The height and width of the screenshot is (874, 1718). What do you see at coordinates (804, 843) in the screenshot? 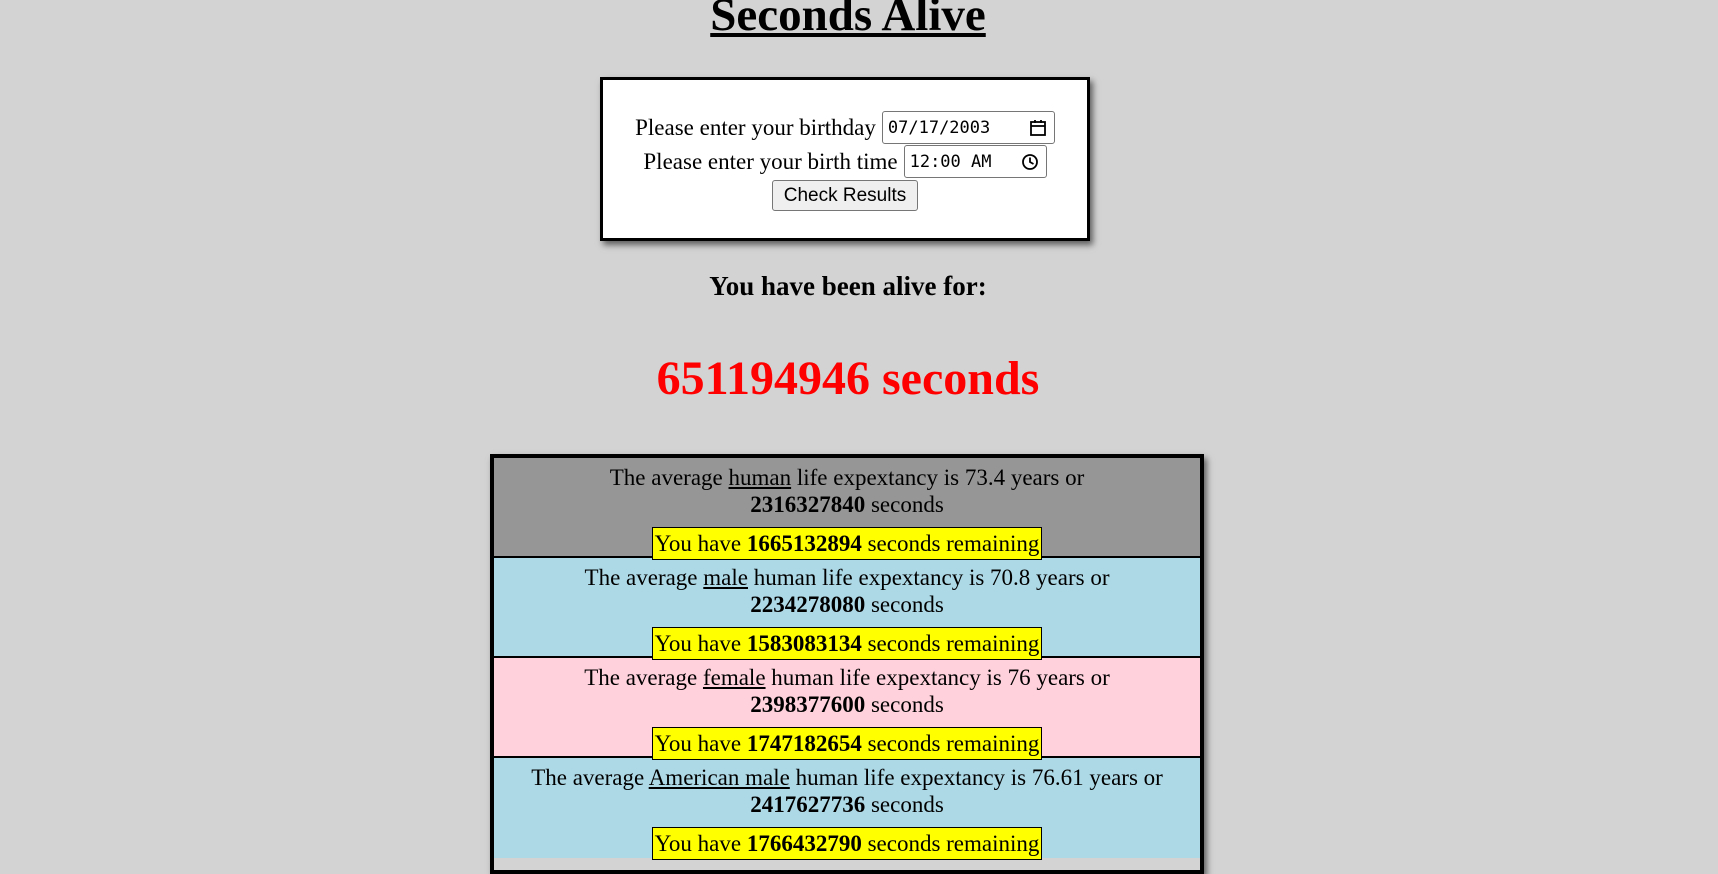
I see `remaining-seconds: 1766432790` at bounding box center [804, 843].